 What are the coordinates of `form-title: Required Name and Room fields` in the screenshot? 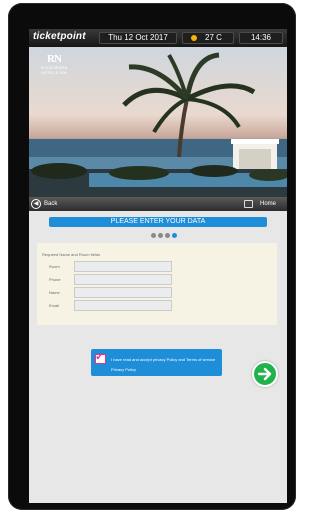 It's located at (71, 254).